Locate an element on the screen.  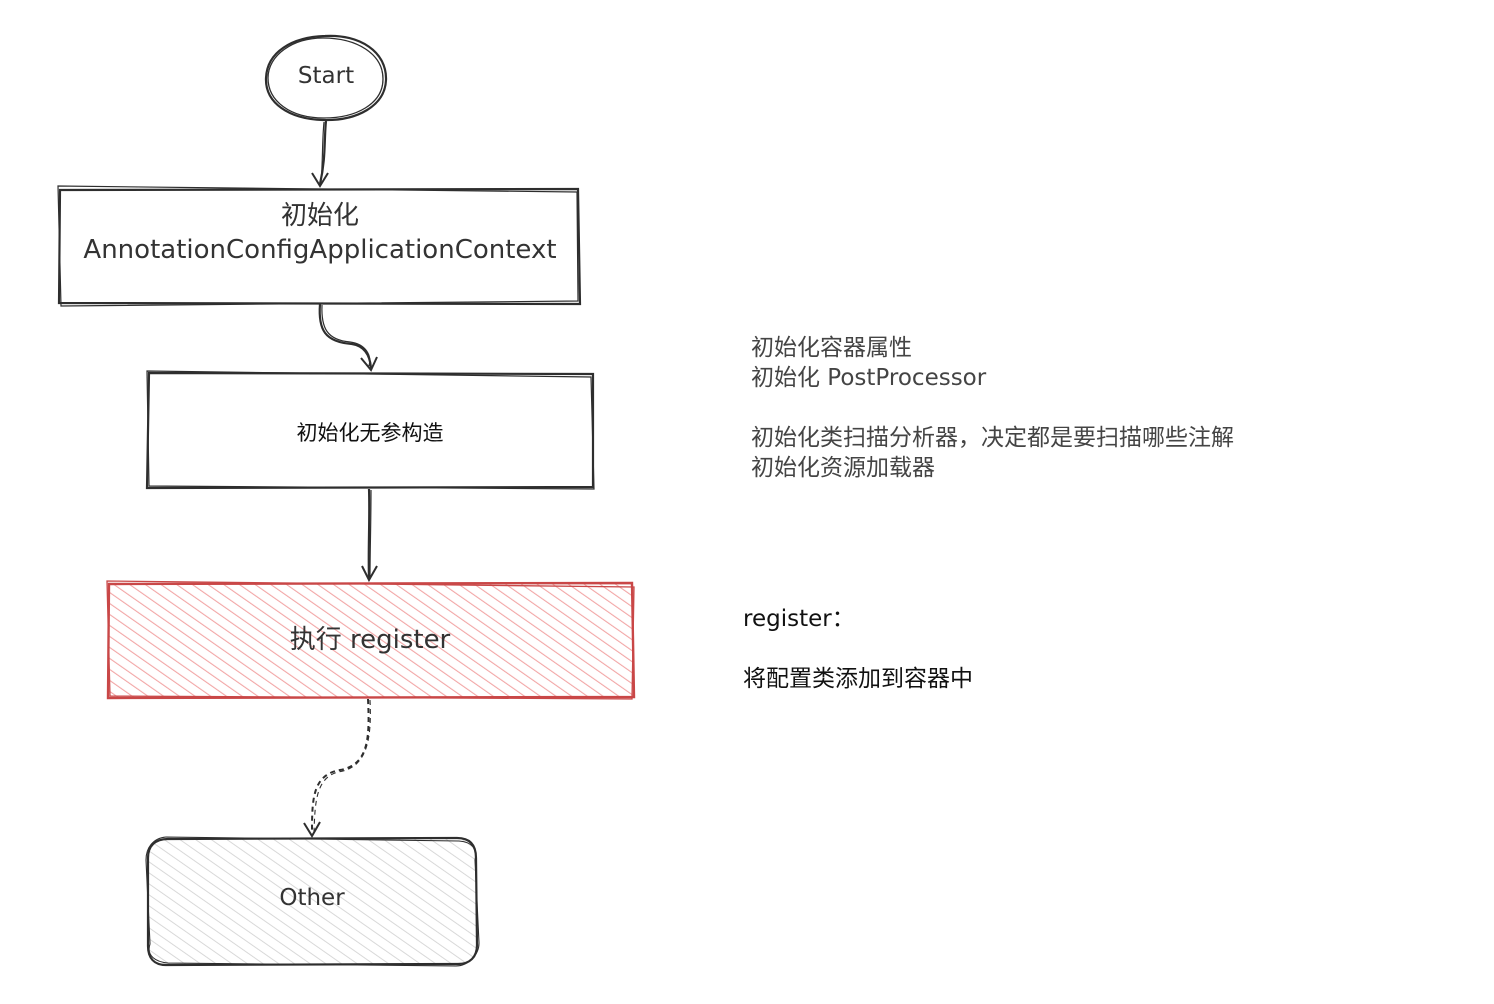
other-label: Other is located at coordinates (312, 898).